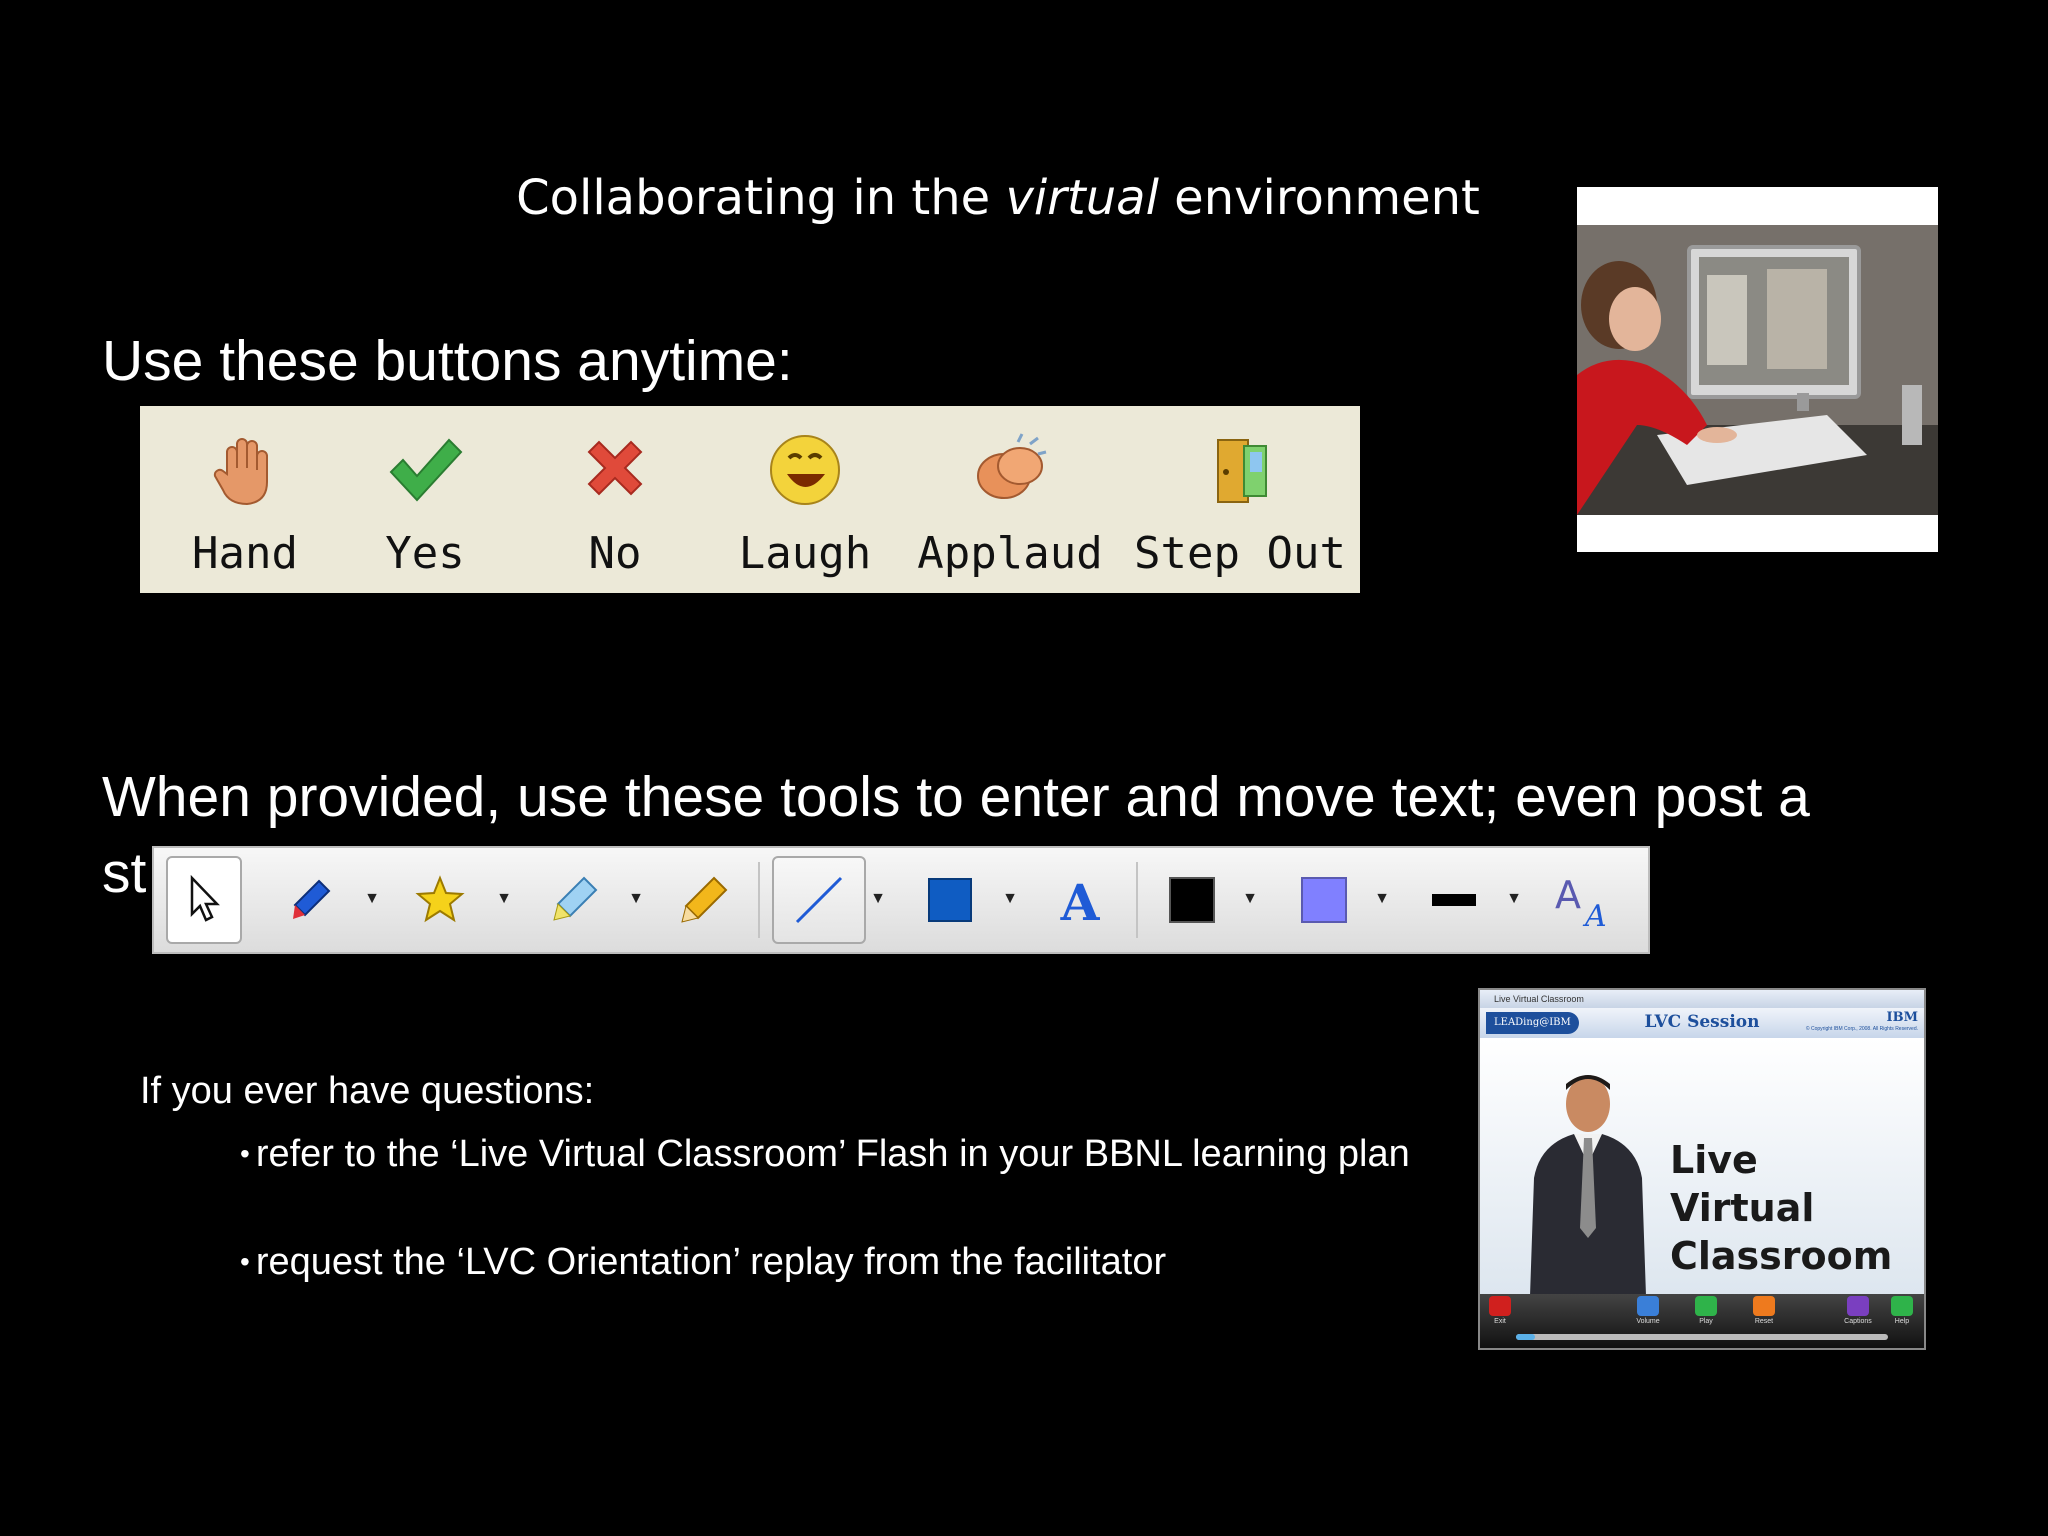 Image resolution: width=2048 pixels, height=1536 pixels. What do you see at coordinates (1250, 899) in the screenshot?
I see `line-color-dropdown-arrow: ▼` at bounding box center [1250, 899].